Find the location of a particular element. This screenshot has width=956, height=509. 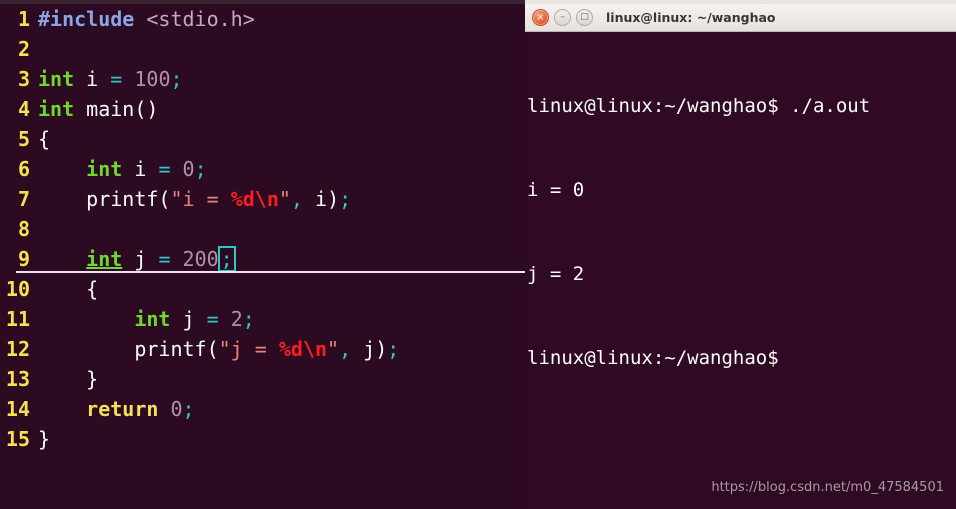

token-header: <stdio.h> is located at coordinates (200, 19).